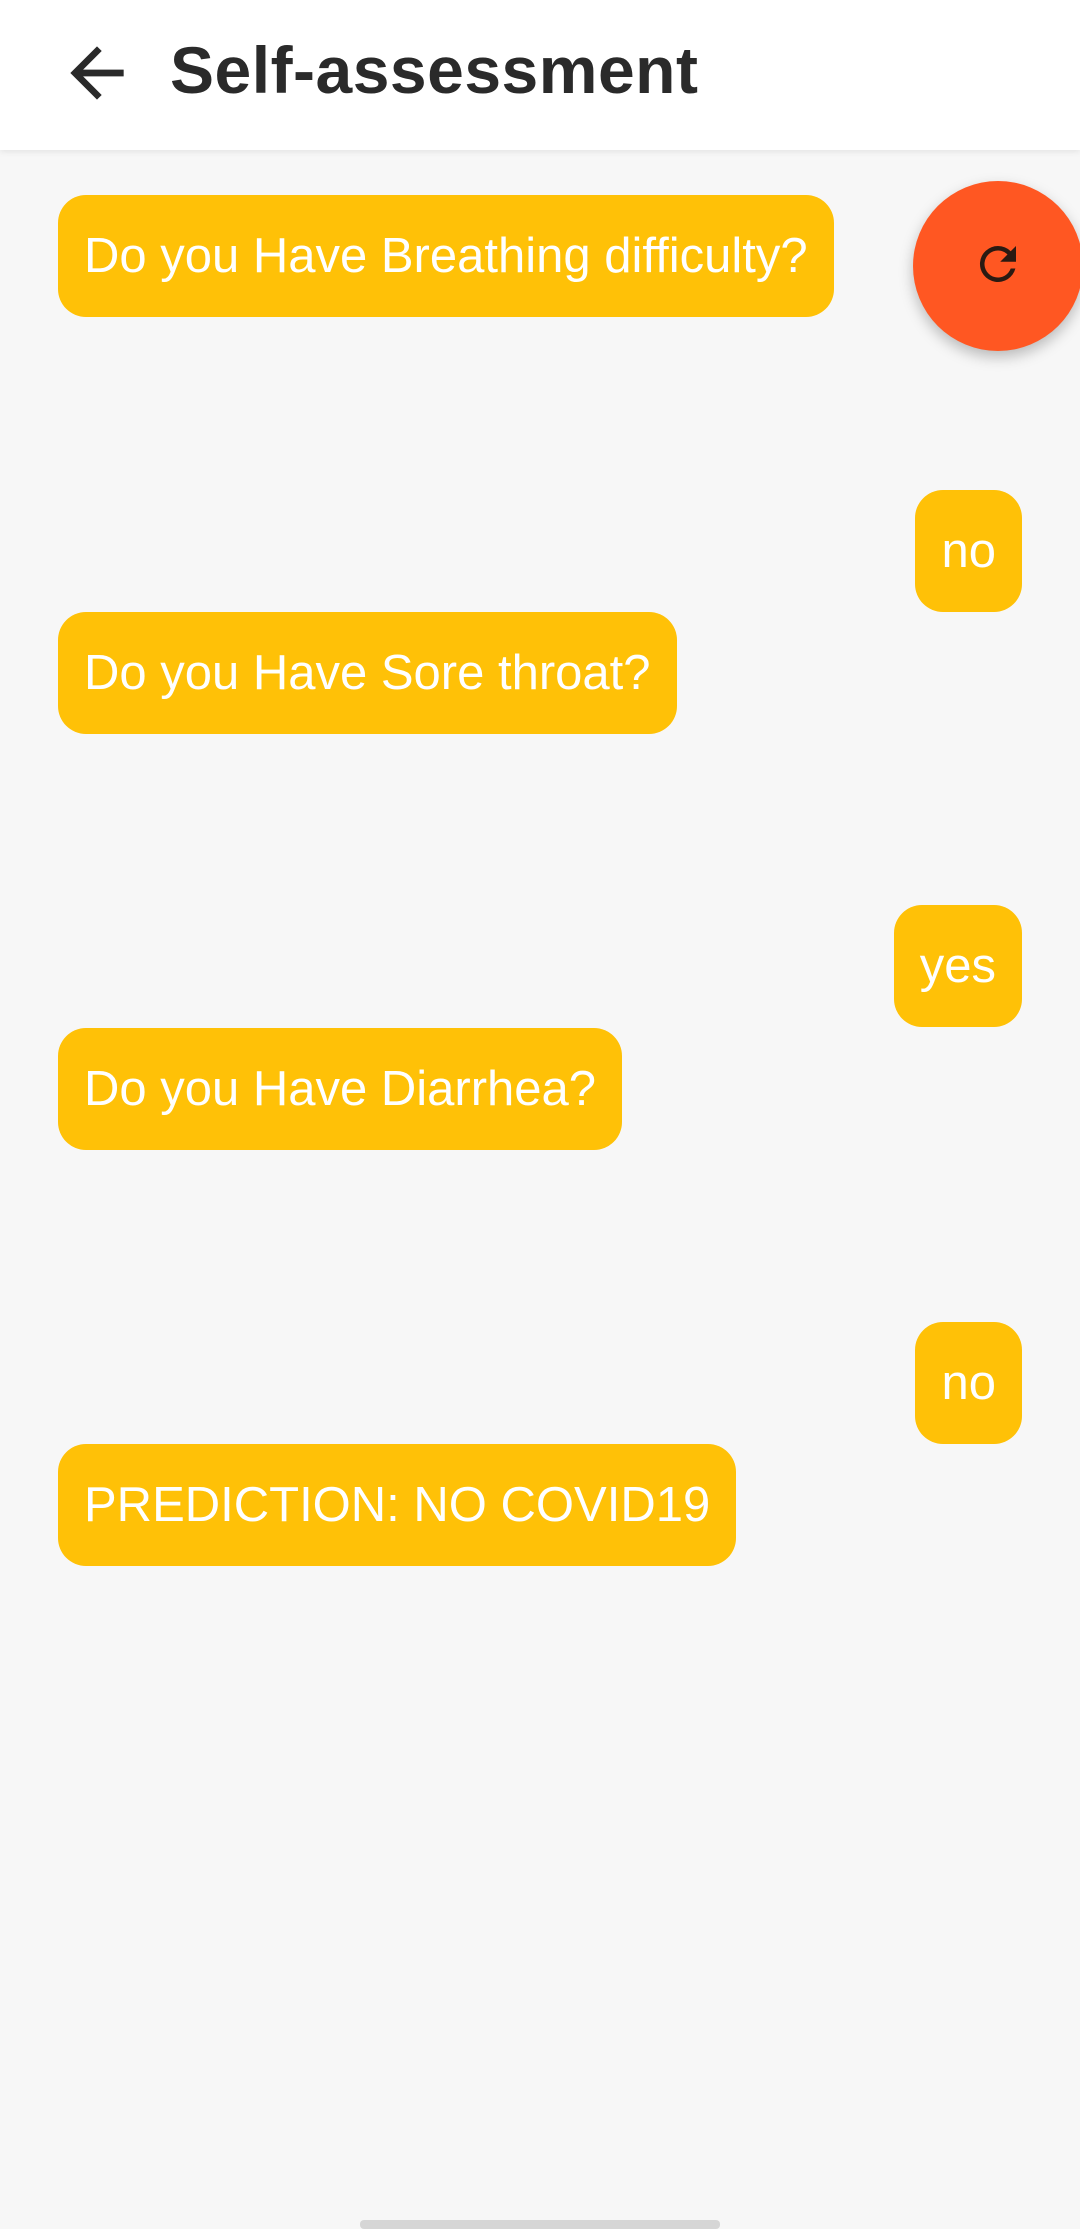  Describe the element at coordinates (968, 551) in the screenshot. I see `user-reply-breathing: no` at that location.